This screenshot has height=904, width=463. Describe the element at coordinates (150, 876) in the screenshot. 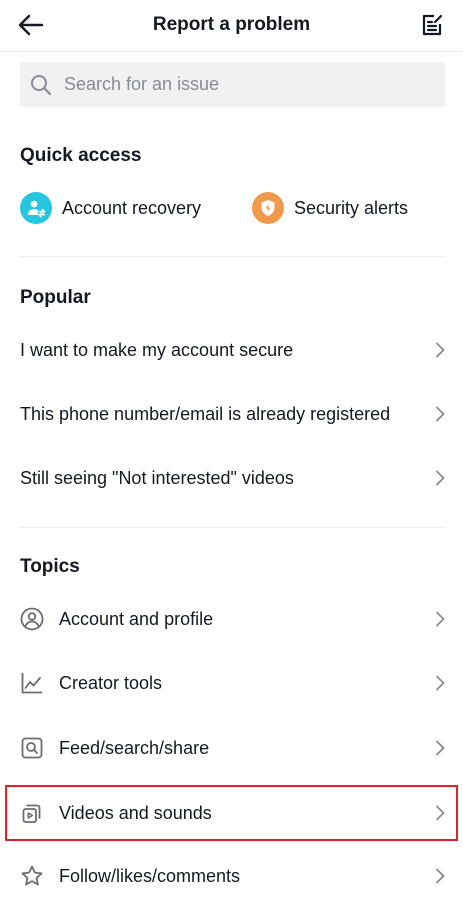

I see `topic-item-label: Follow/likes/comments` at that location.